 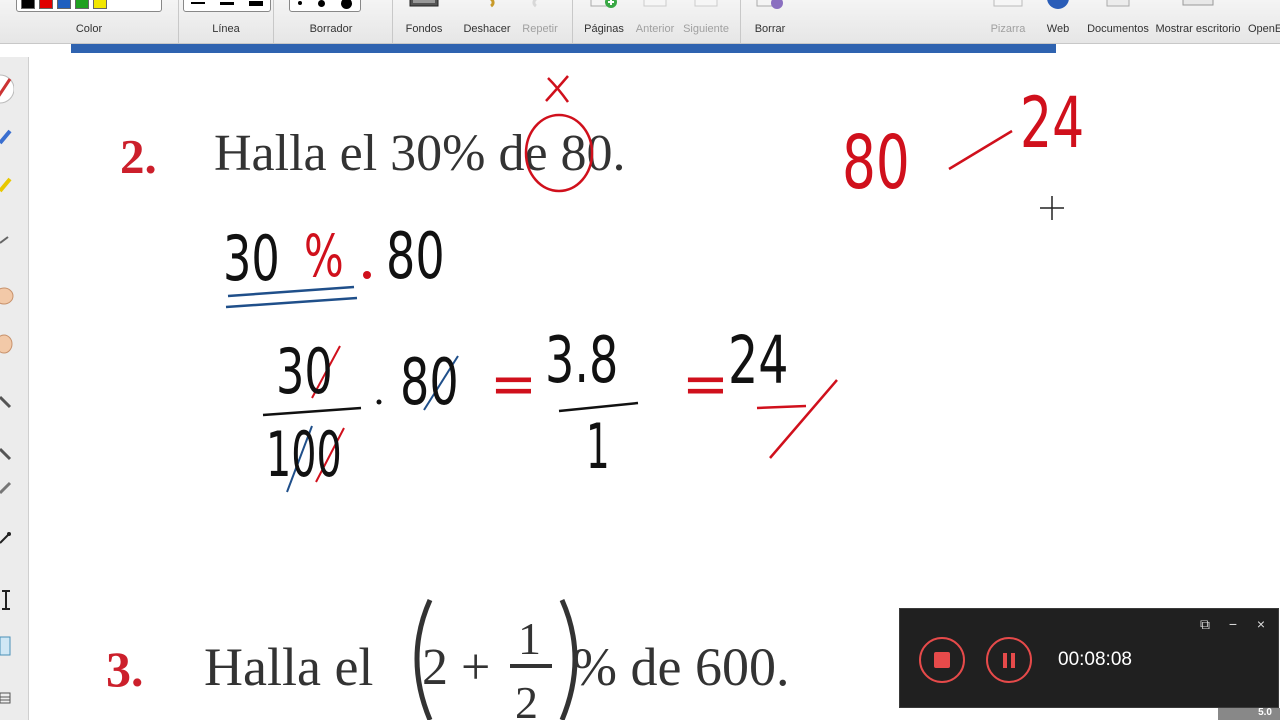 I want to click on recording-timer: 00:08:08, so click(x=1095, y=659).